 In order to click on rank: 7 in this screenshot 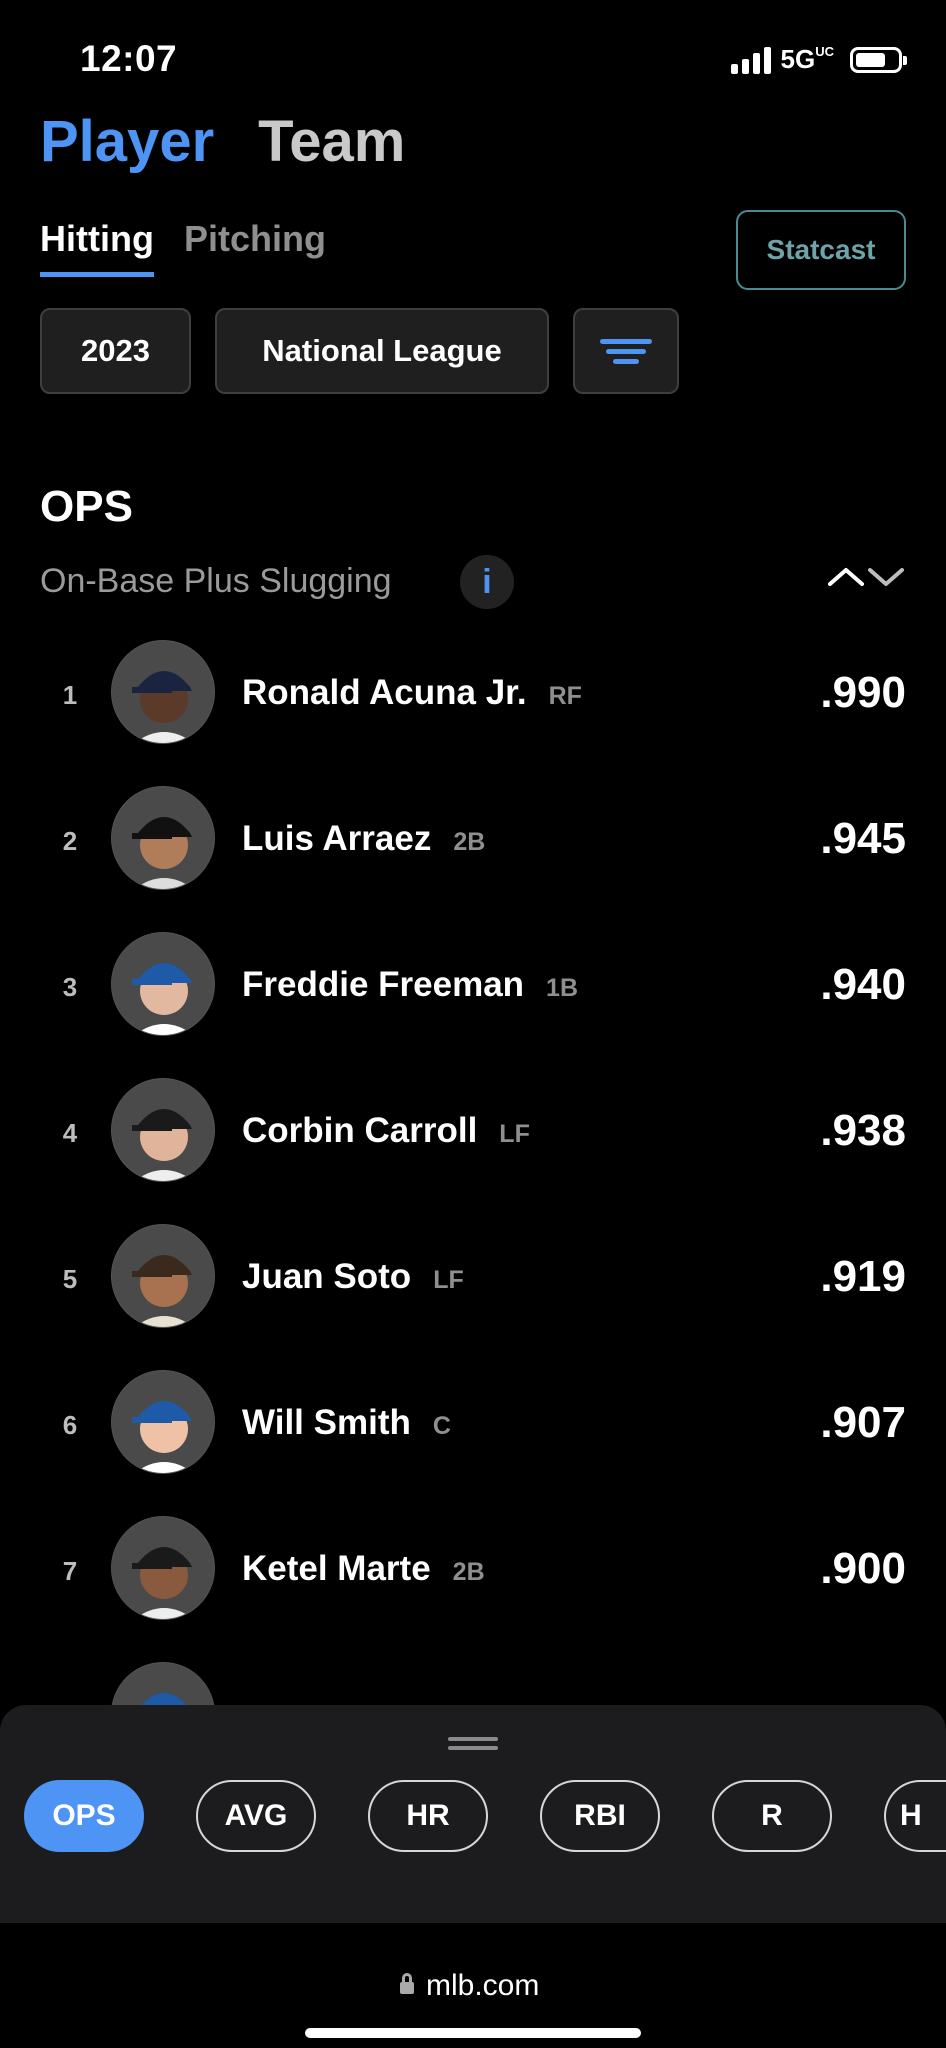, I will do `click(70, 1571)`.